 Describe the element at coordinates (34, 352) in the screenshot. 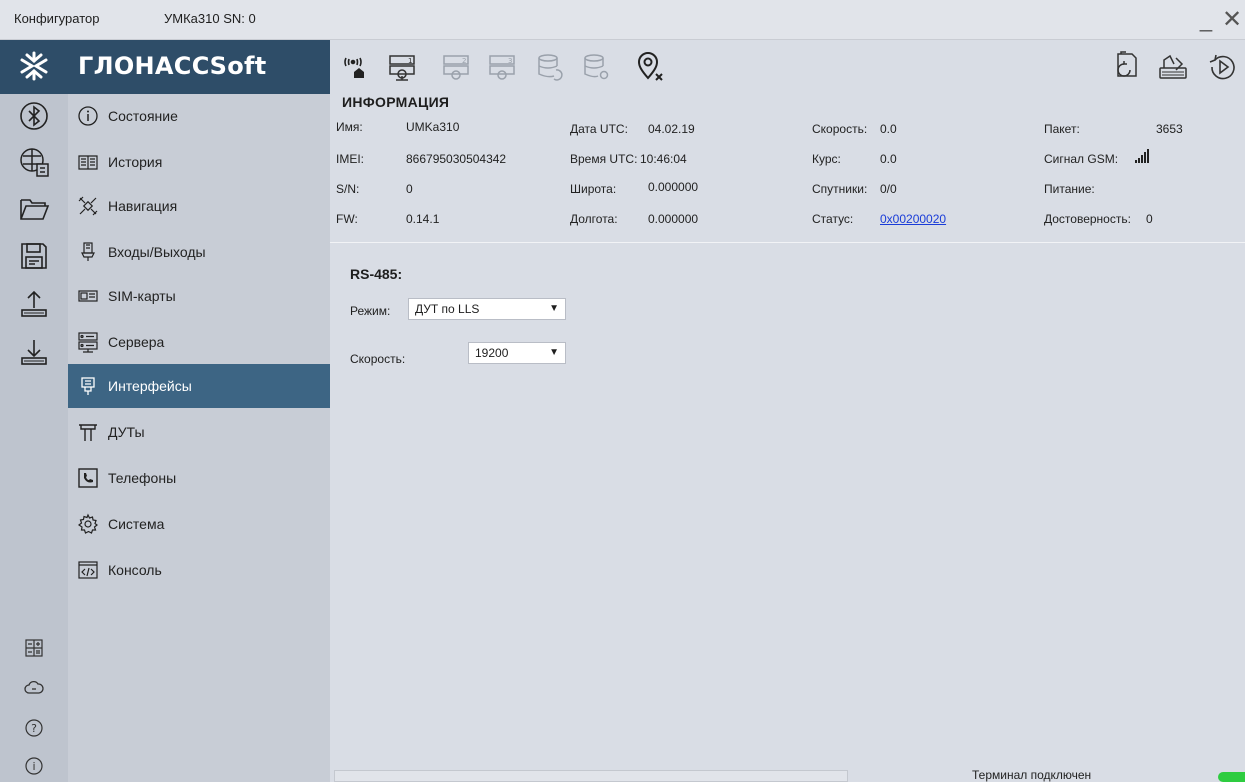

I see `download-icon` at that location.